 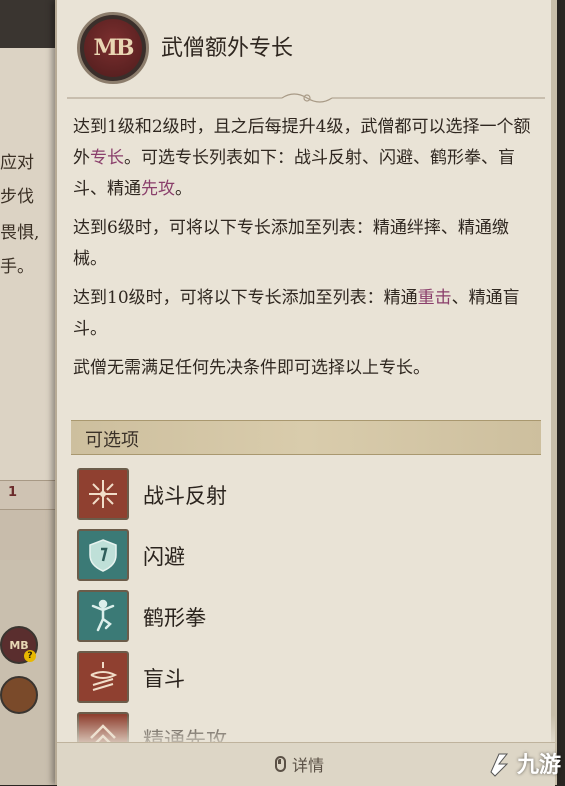 I want to click on glossary-link: 重击, so click(x=435, y=298).